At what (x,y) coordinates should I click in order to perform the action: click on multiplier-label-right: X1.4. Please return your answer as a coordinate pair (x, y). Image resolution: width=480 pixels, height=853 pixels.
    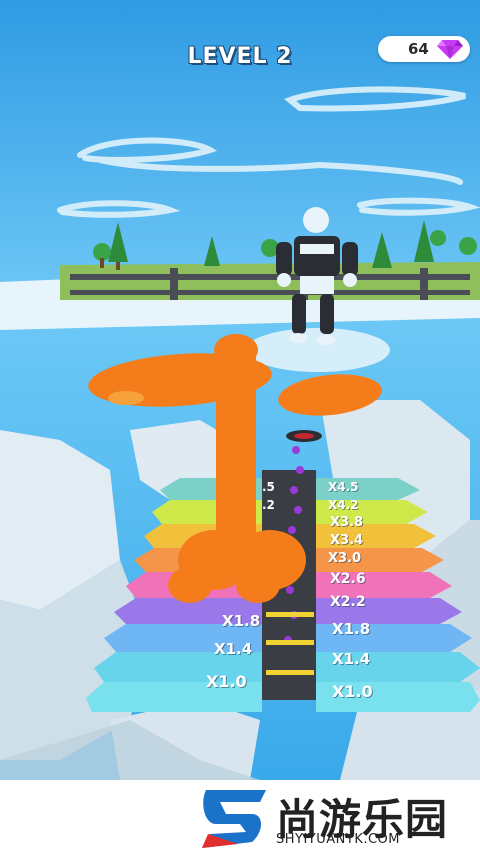
    Looking at the image, I should click on (351, 659).